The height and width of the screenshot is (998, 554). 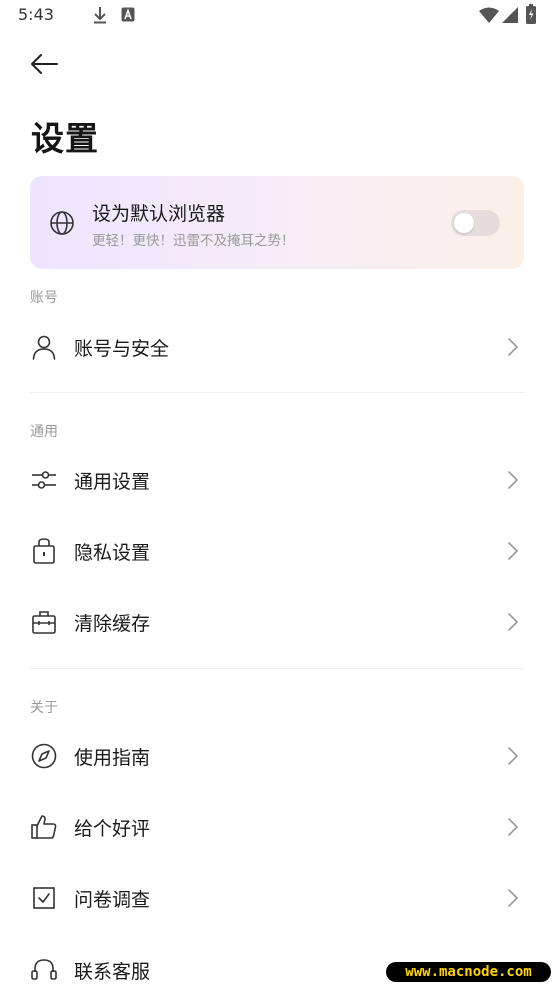 What do you see at coordinates (277, 551) in the screenshot?
I see `settings-item-privacy-settings: 隐私设置` at bounding box center [277, 551].